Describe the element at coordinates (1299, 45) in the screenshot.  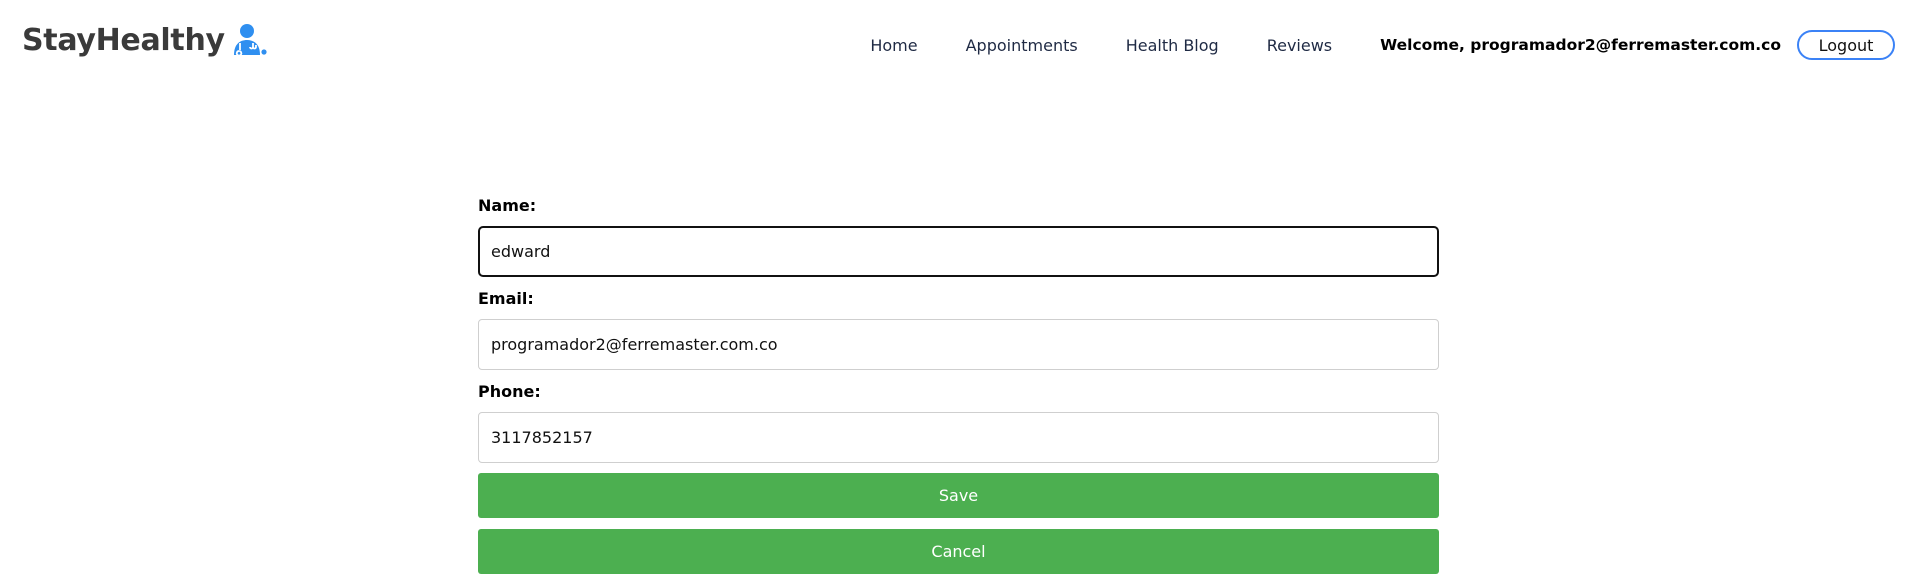
I see `nav-item-reviews: Reviews` at that location.